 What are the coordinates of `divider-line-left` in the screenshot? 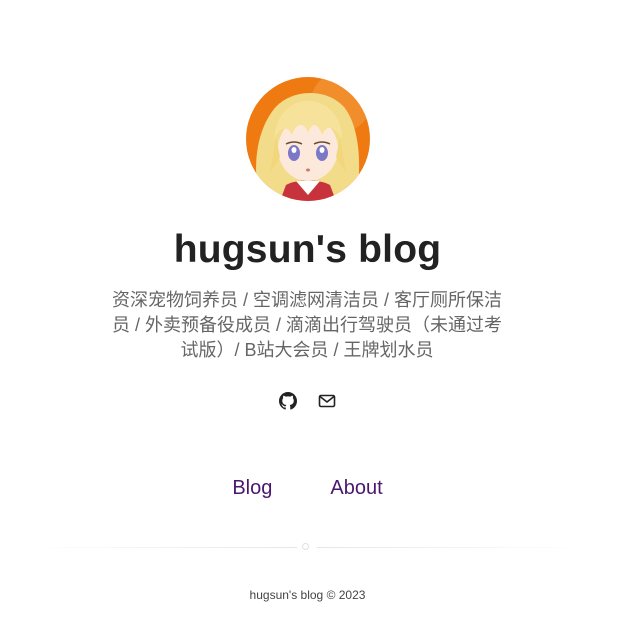 It's located at (162, 547).